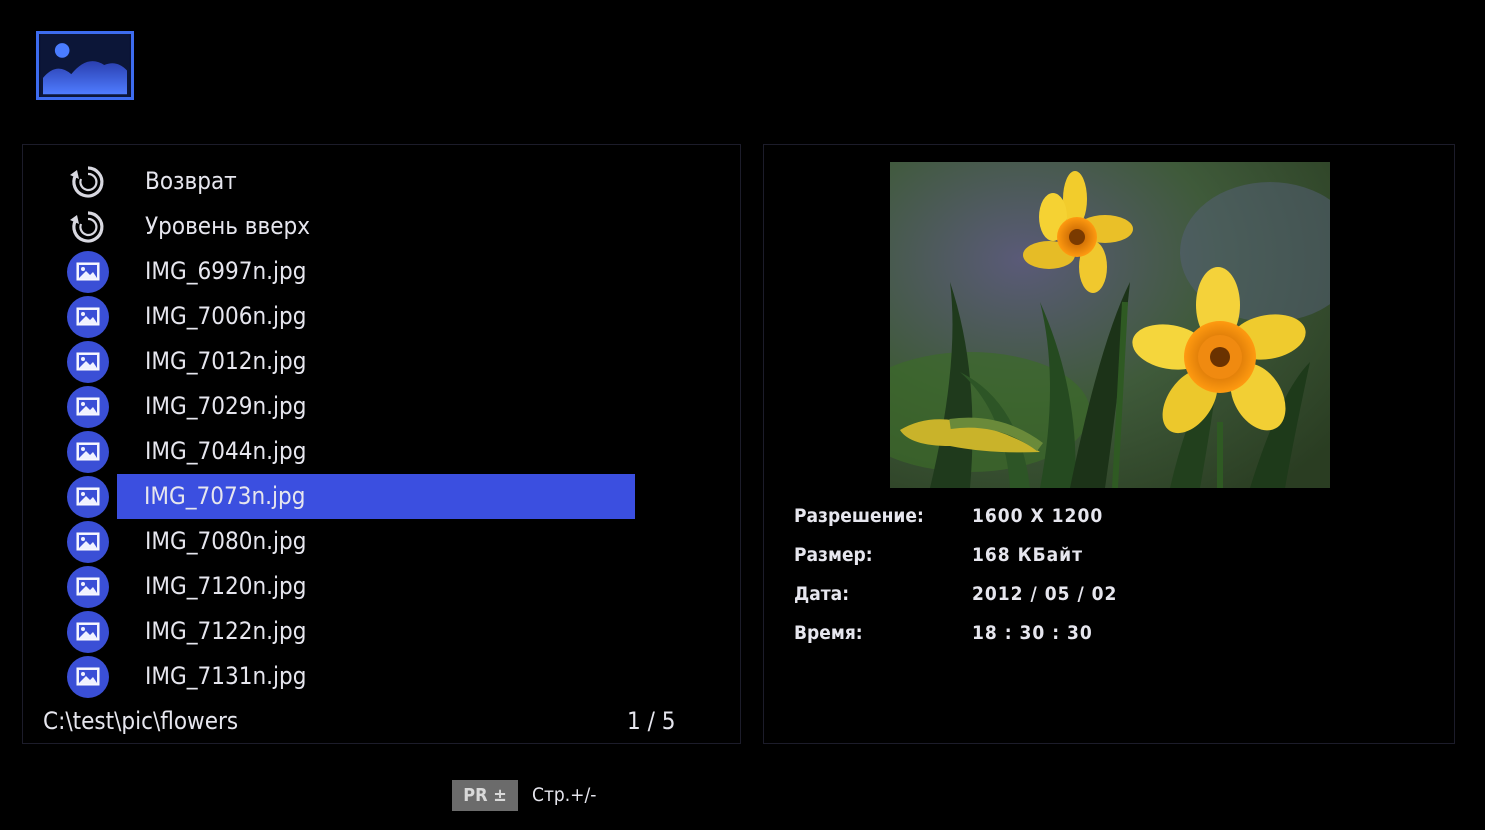 Image resolution: width=1485 pixels, height=830 pixels. I want to click on pr-button: PR ±, so click(485, 795).